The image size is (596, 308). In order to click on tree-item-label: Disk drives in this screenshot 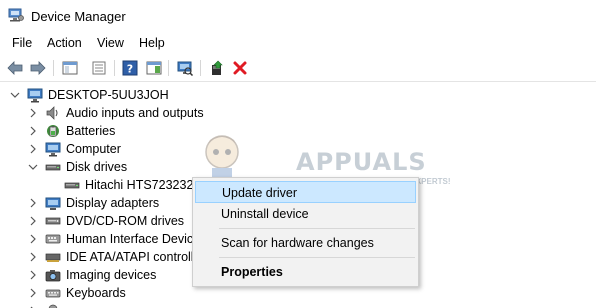, I will do `click(97, 167)`.